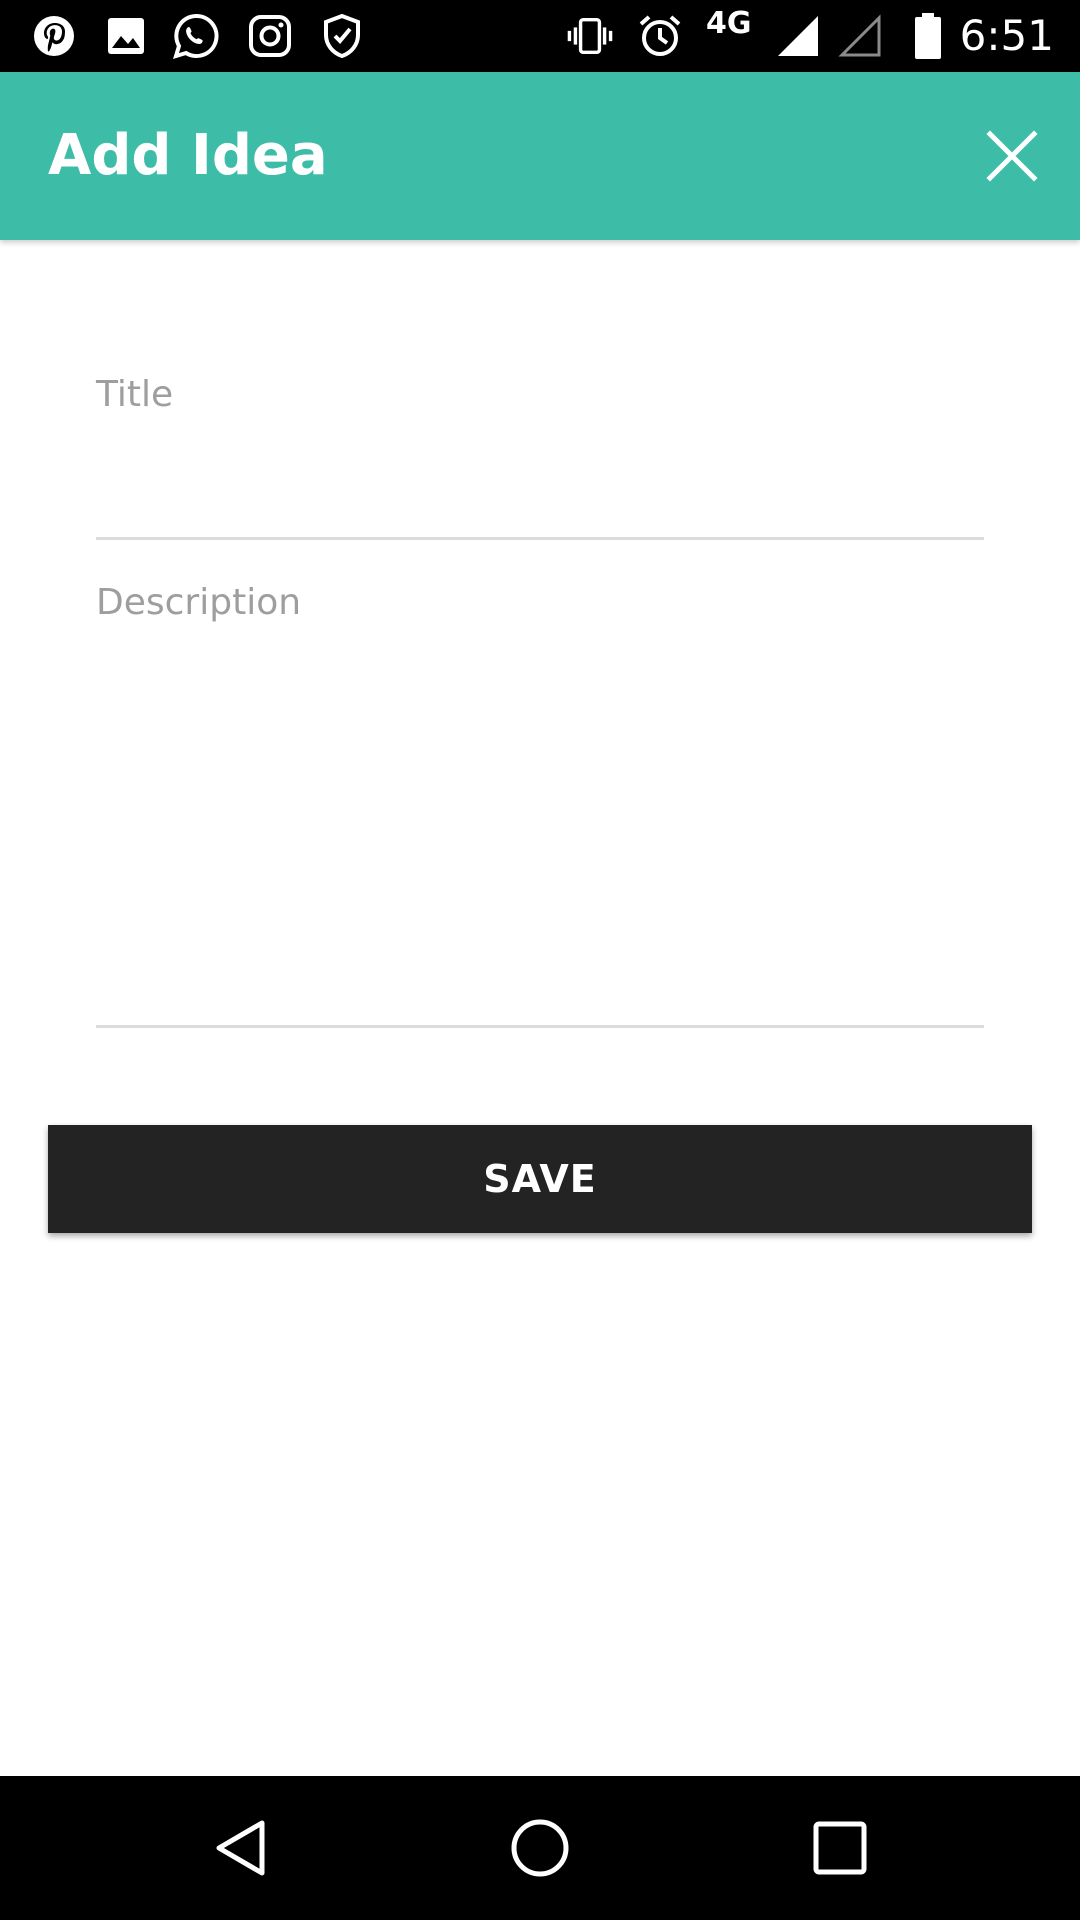  I want to click on title-underline, so click(540, 538).